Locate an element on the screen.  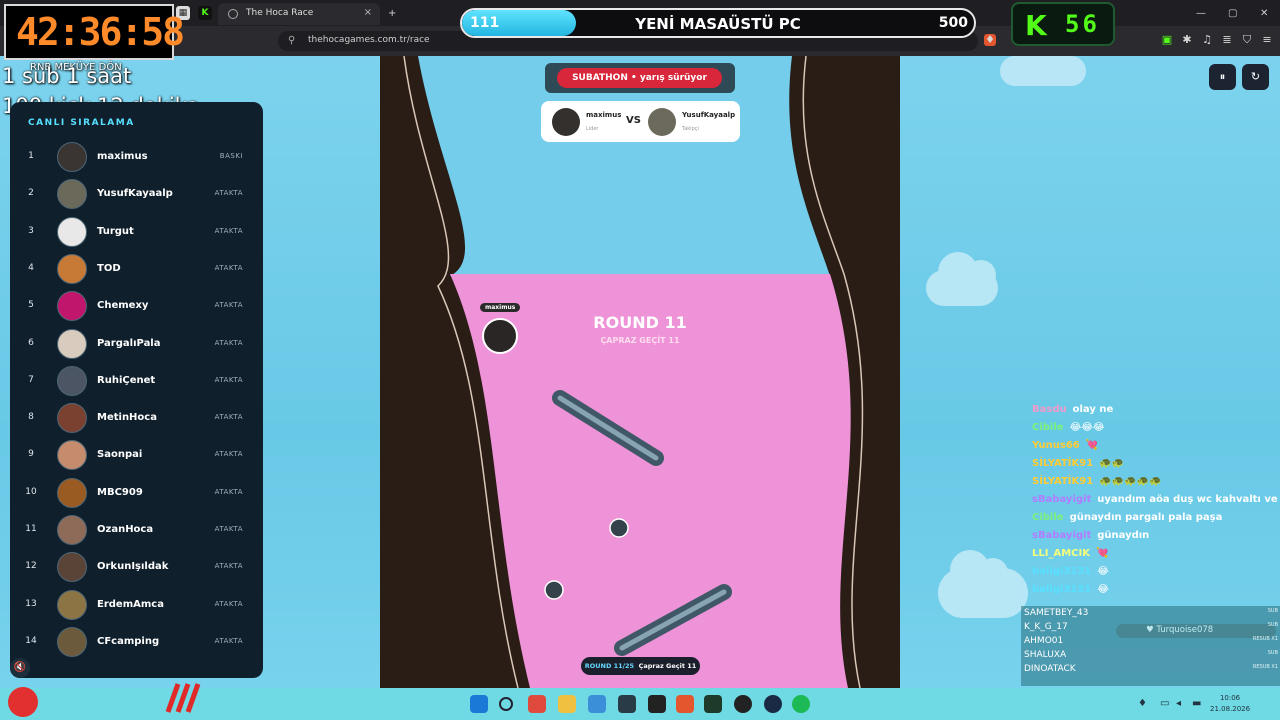
search-icon is located at coordinates (506, 704).